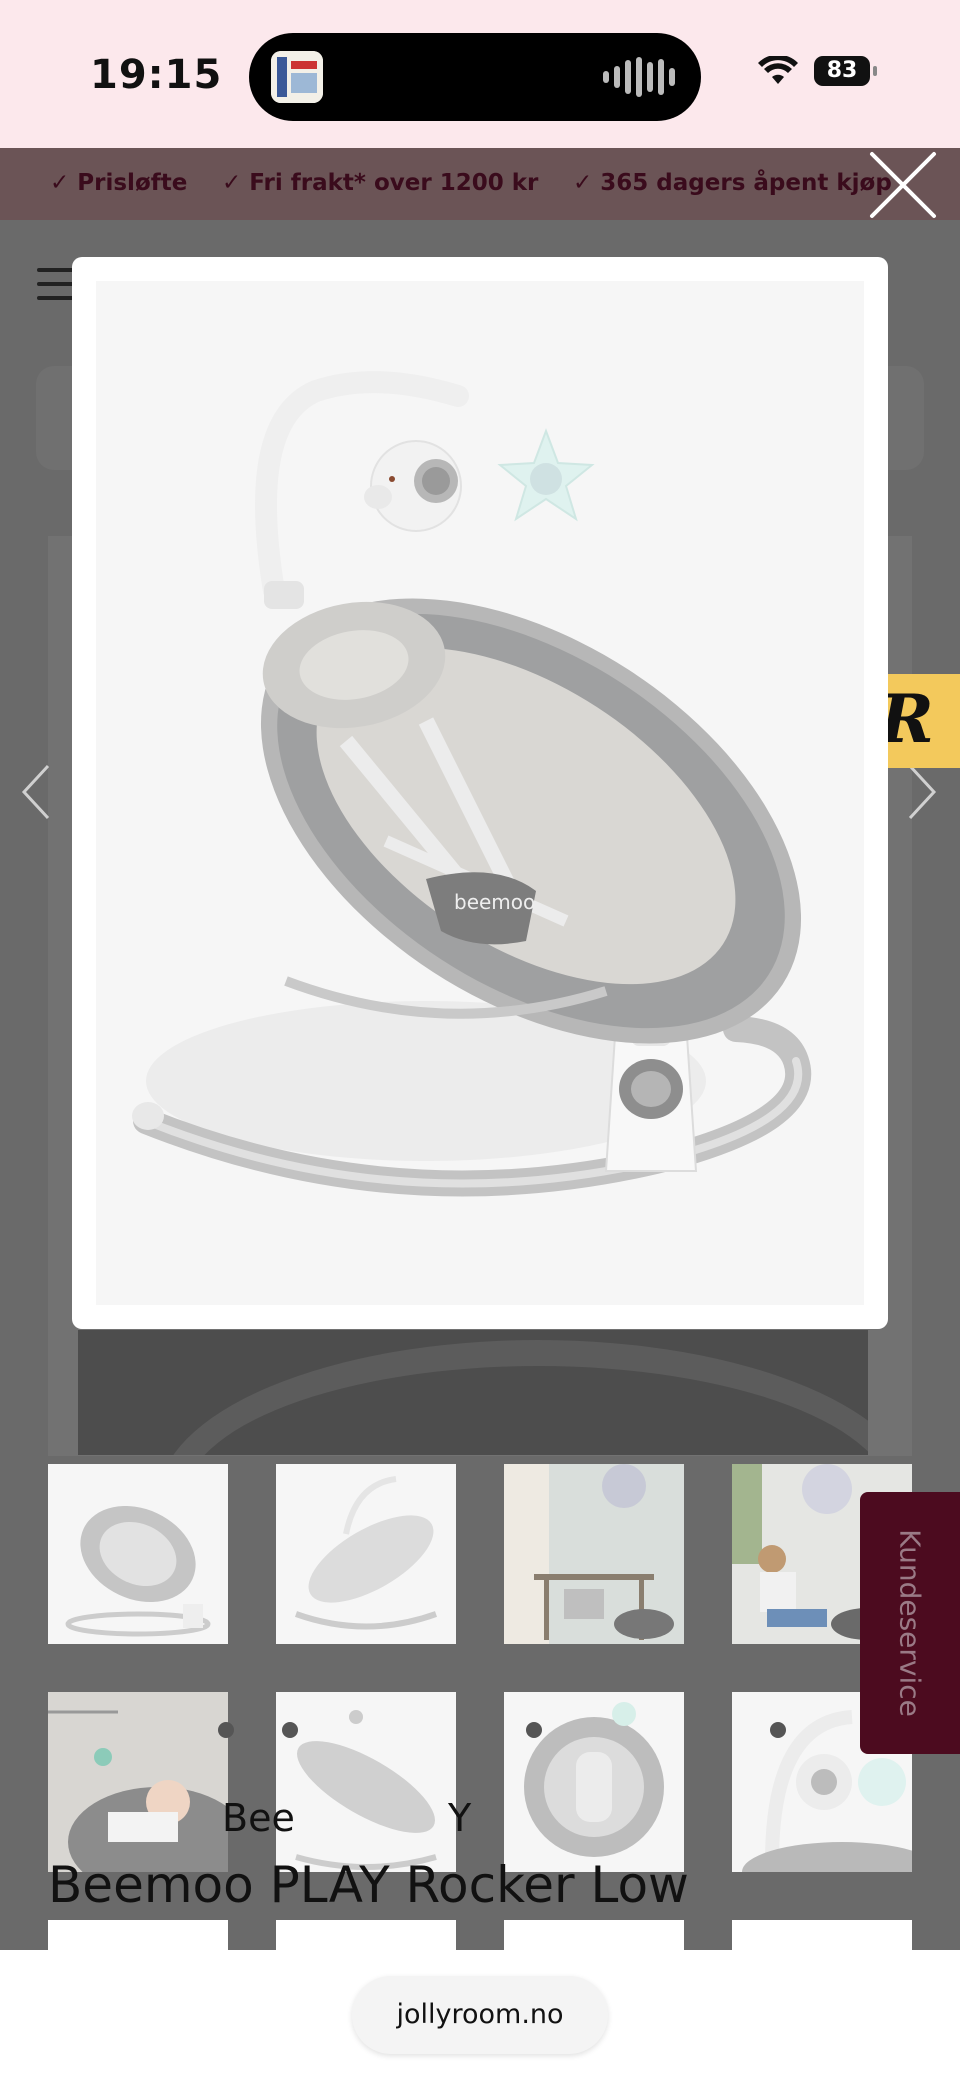 This screenshot has width=960, height=2087. I want to click on audio-wave-icon, so click(639, 77).